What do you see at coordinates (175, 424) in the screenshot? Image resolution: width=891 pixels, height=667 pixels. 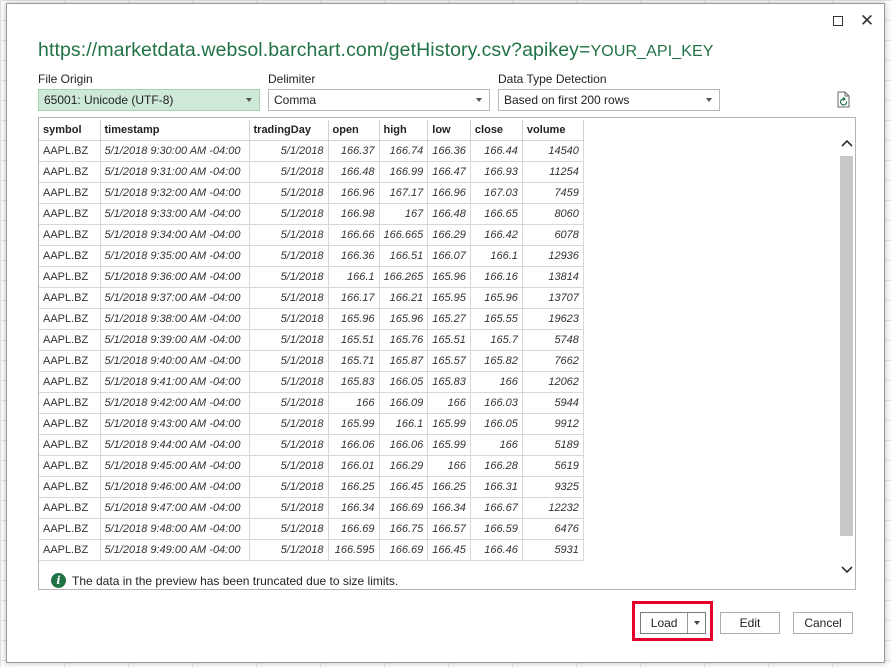 I see `table-cell: 5/1/2018 9:43:00 AM -04:00` at bounding box center [175, 424].